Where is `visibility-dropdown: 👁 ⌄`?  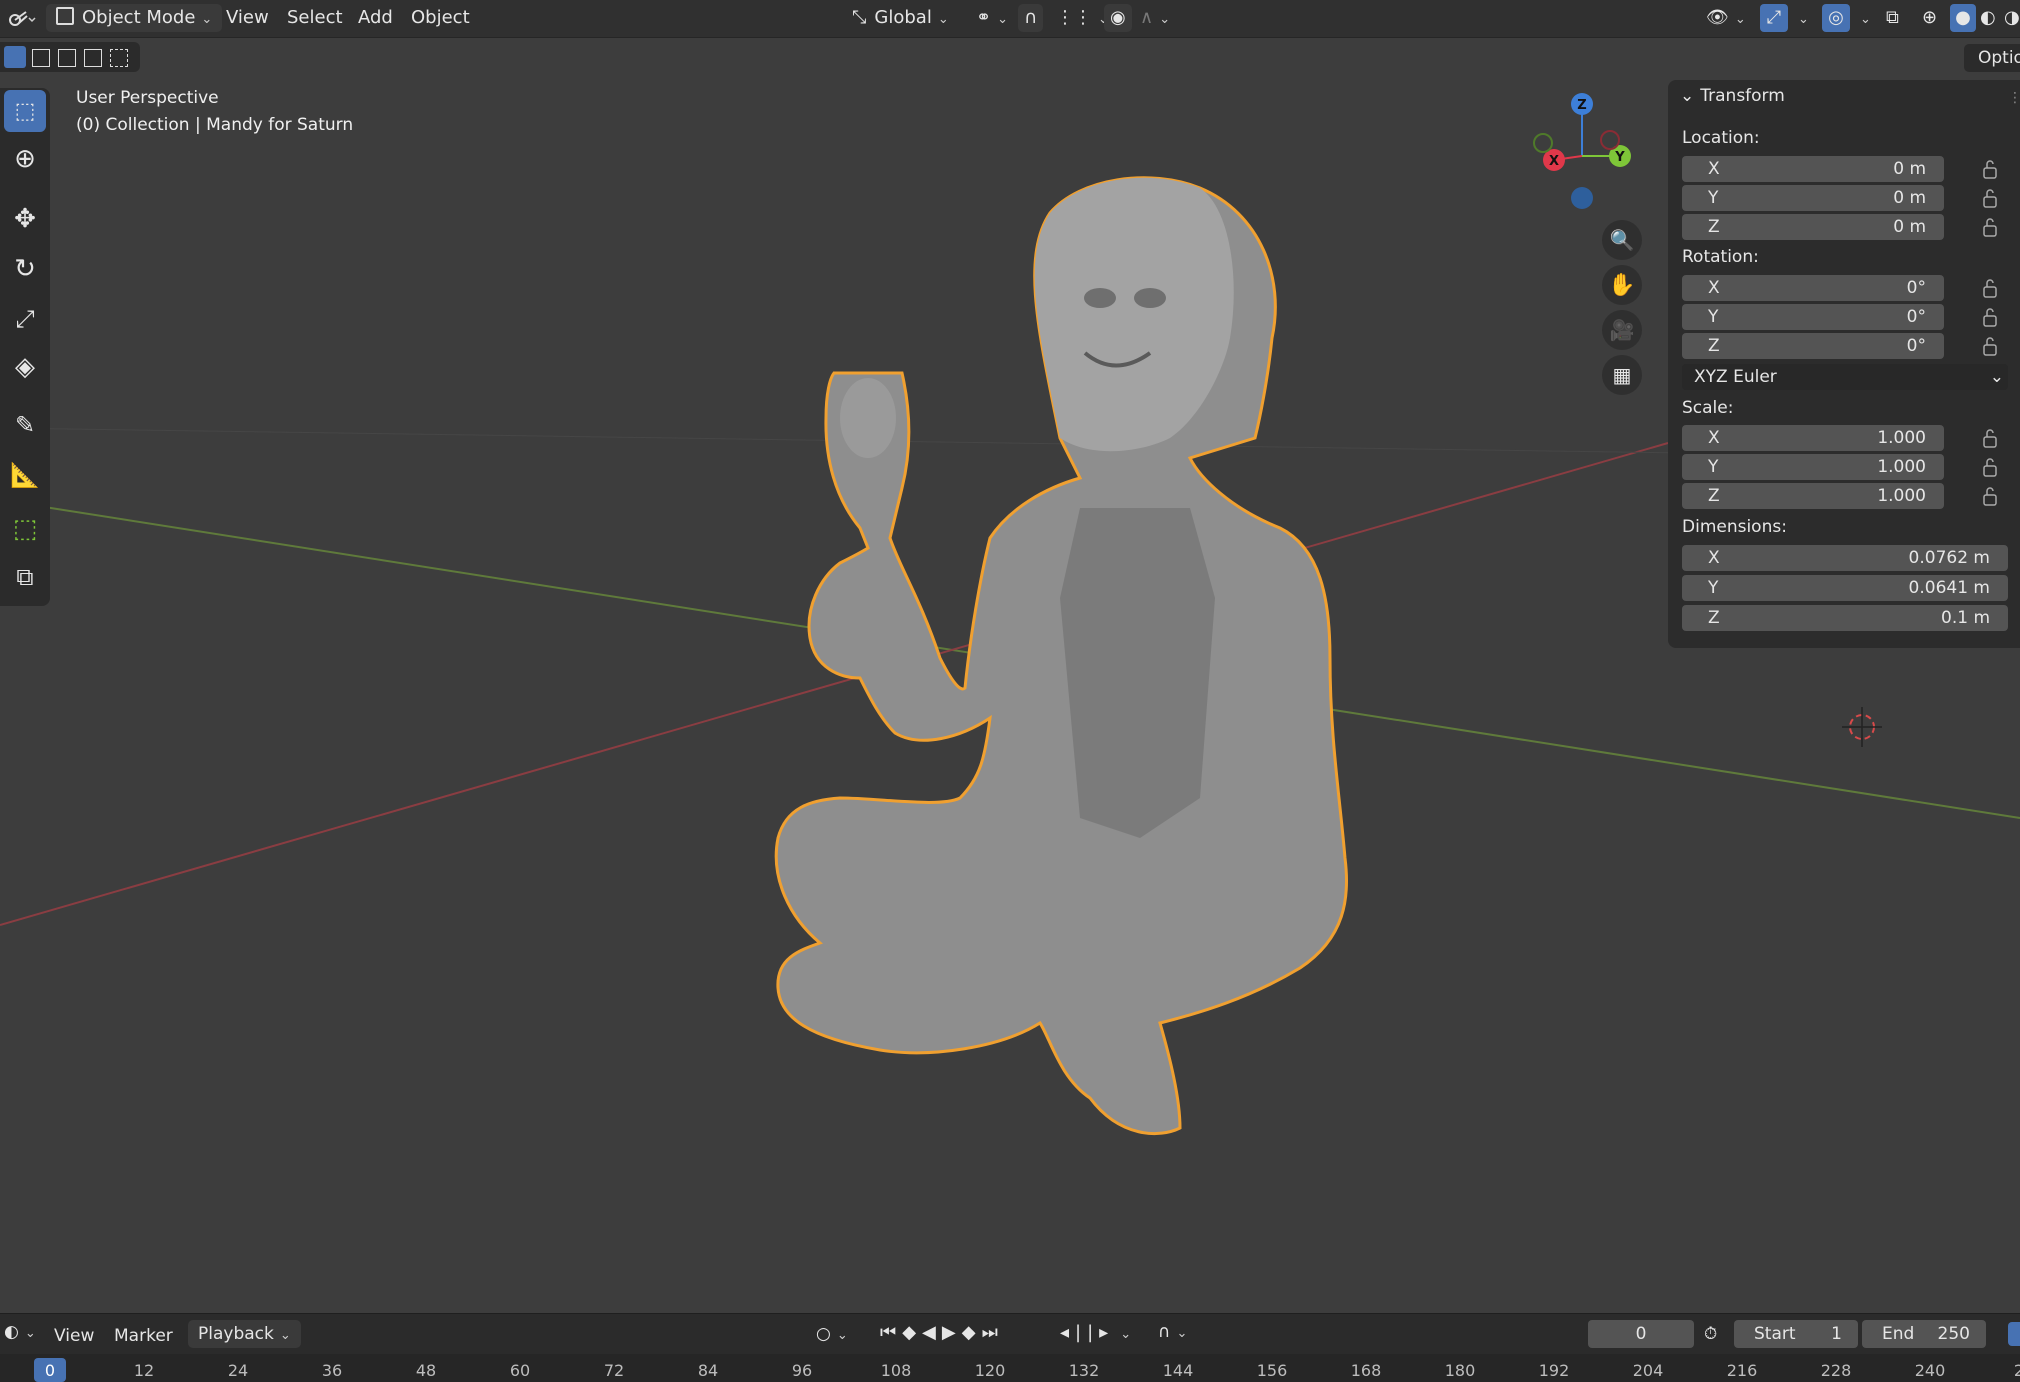 visibility-dropdown: 👁 ⌄ is located at coordinates (1726, 18).